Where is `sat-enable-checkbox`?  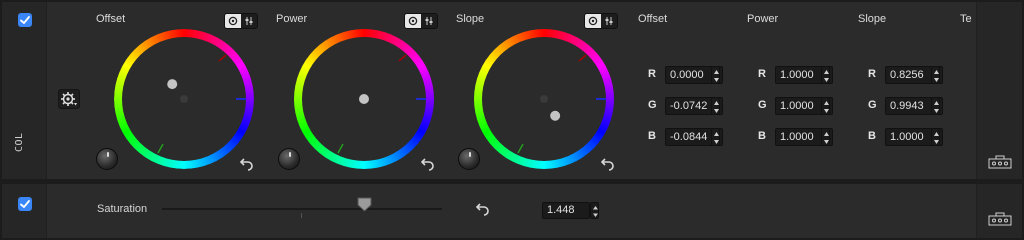 sat-enable-checkbox is located at coordinates (25, 204).